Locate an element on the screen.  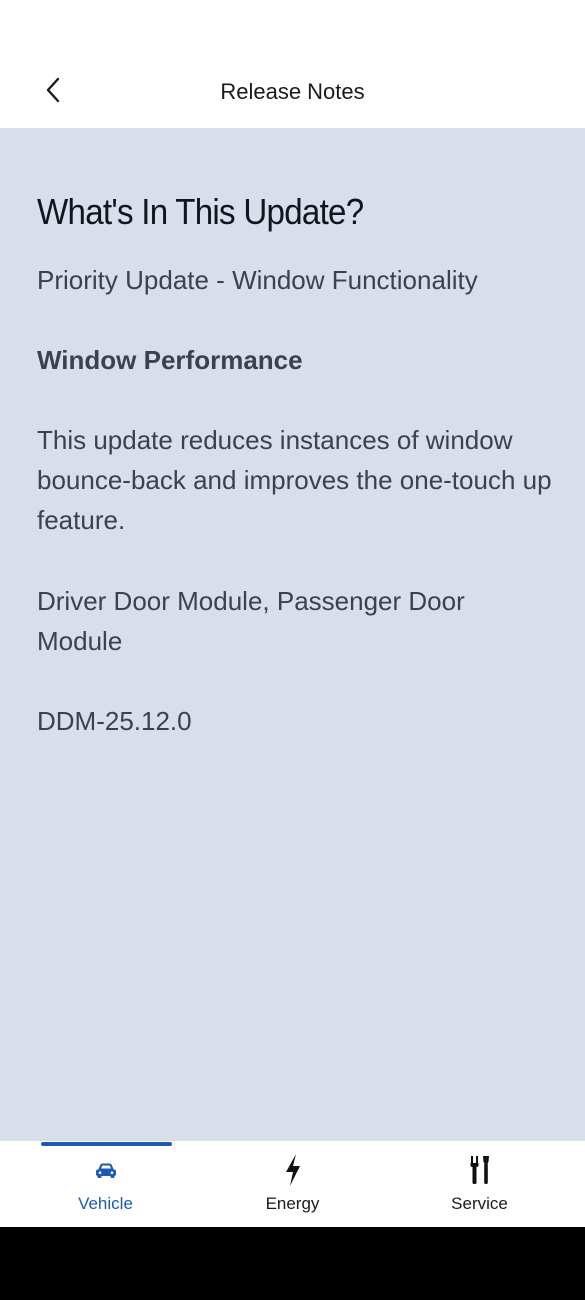
tab-service-label: Service is located at coordinates (479, 1203).